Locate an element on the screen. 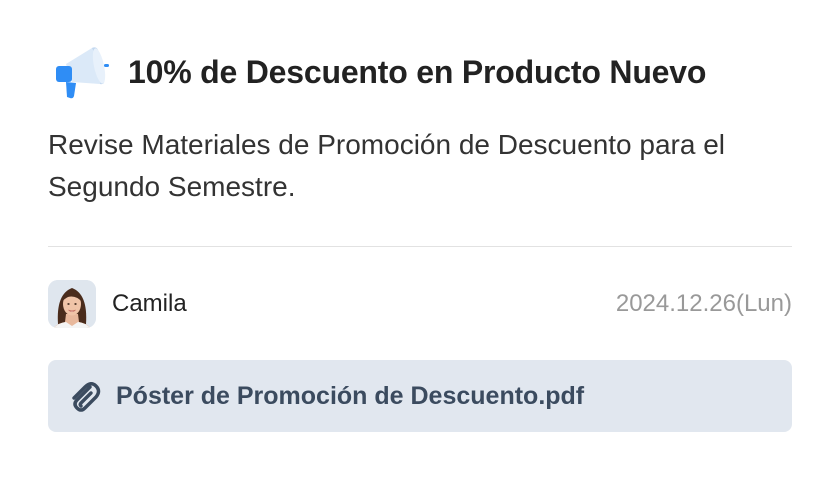 The image size is (840, 480). title-row: 10% de Descuento en Producto Nuevo is located at coordinates (379, 72).